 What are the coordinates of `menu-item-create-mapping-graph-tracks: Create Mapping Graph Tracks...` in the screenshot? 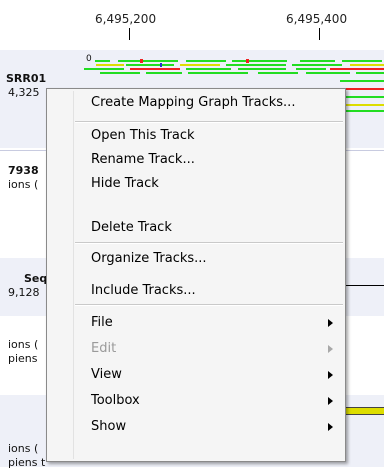 It's located at (196, 103).